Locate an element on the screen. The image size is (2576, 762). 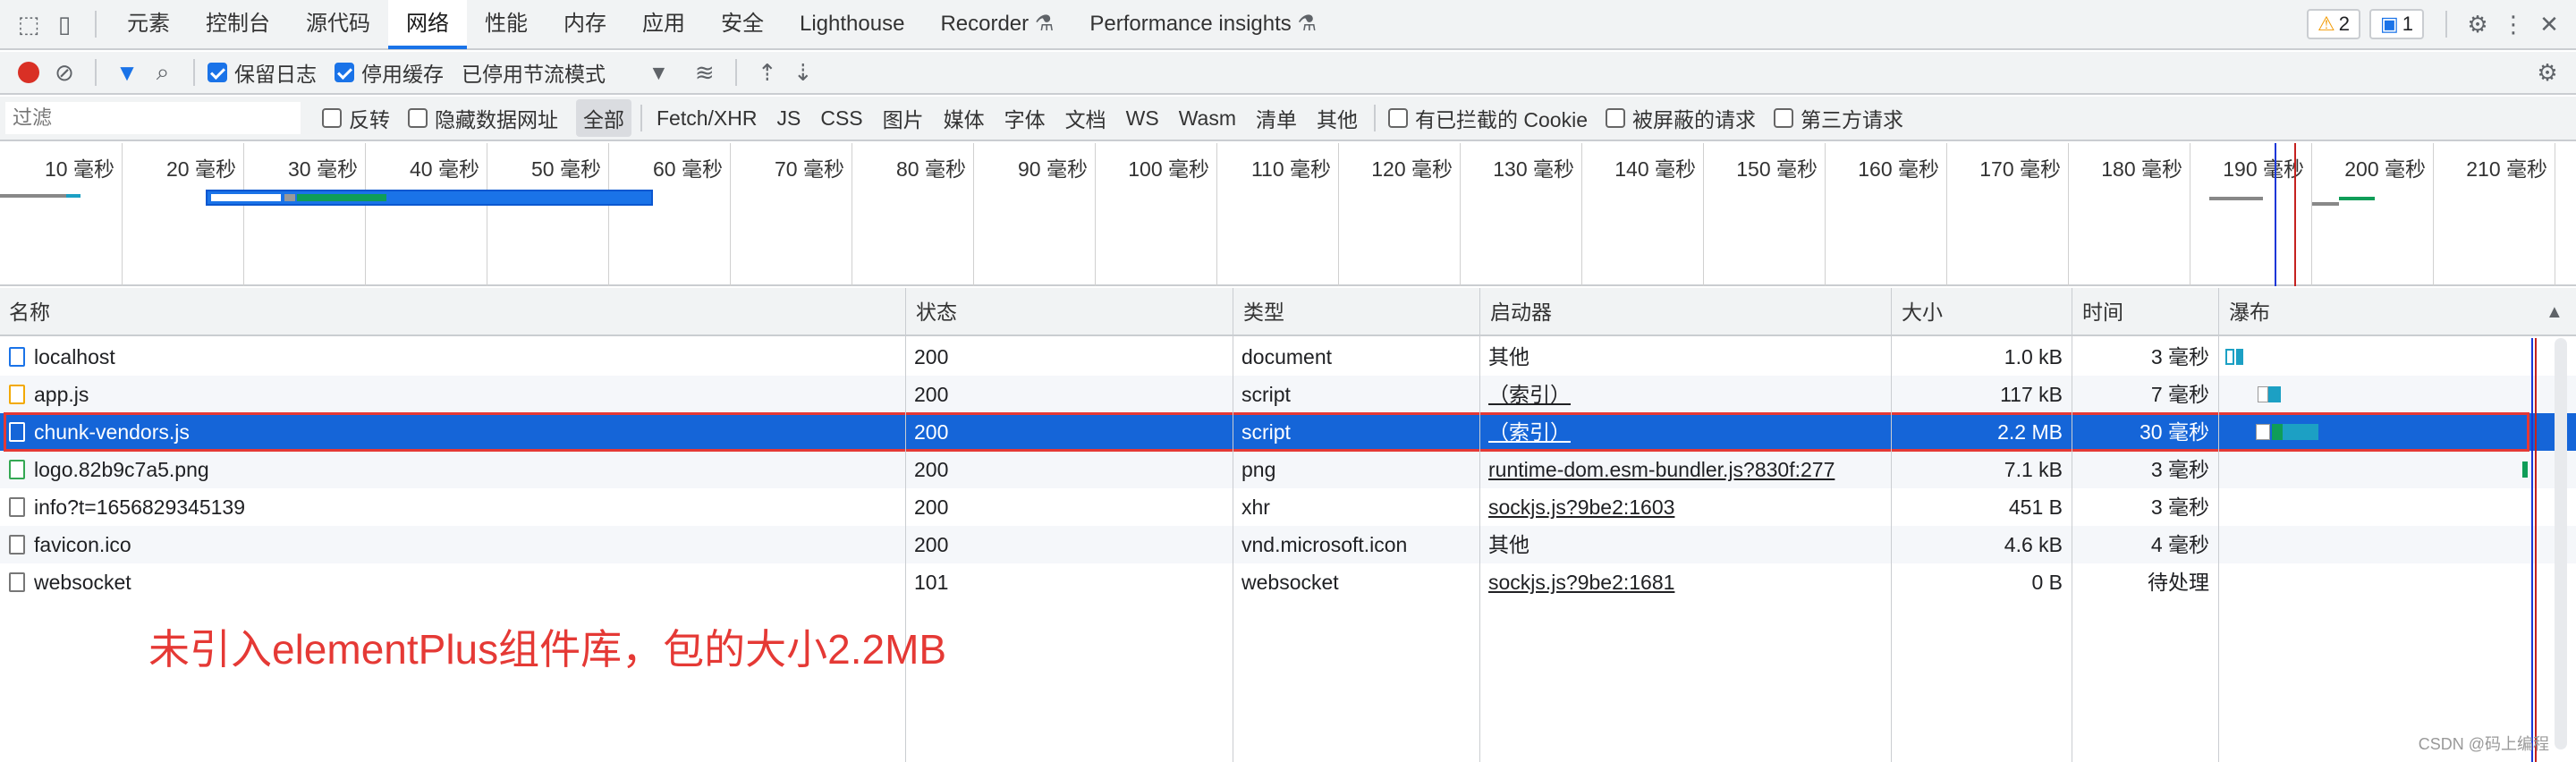
image-icon is located at coordinates (17, 469).